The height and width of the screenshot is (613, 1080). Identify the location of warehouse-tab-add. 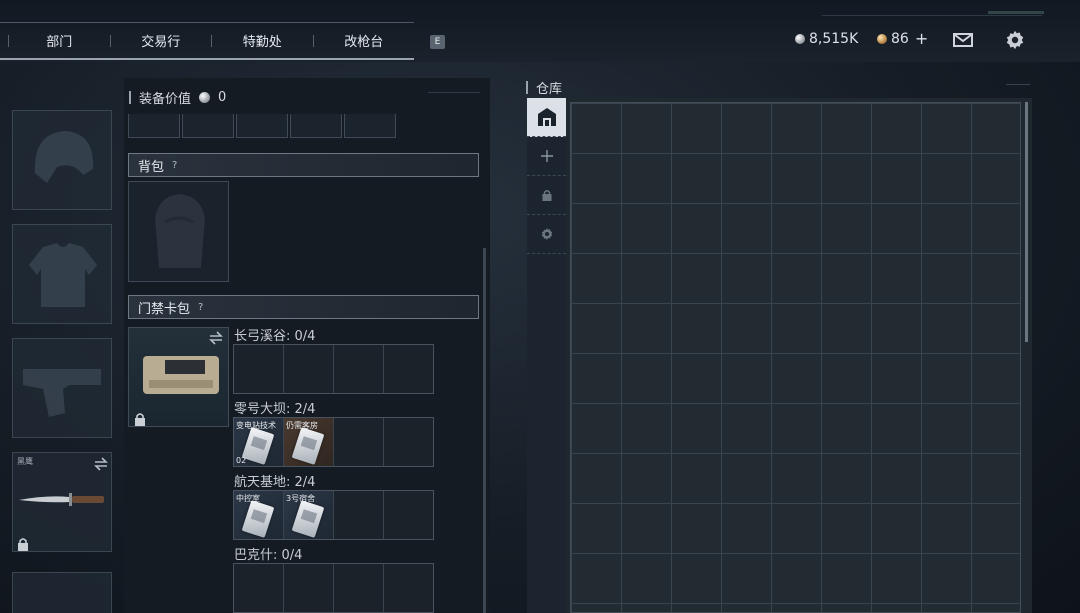
(546, 156).